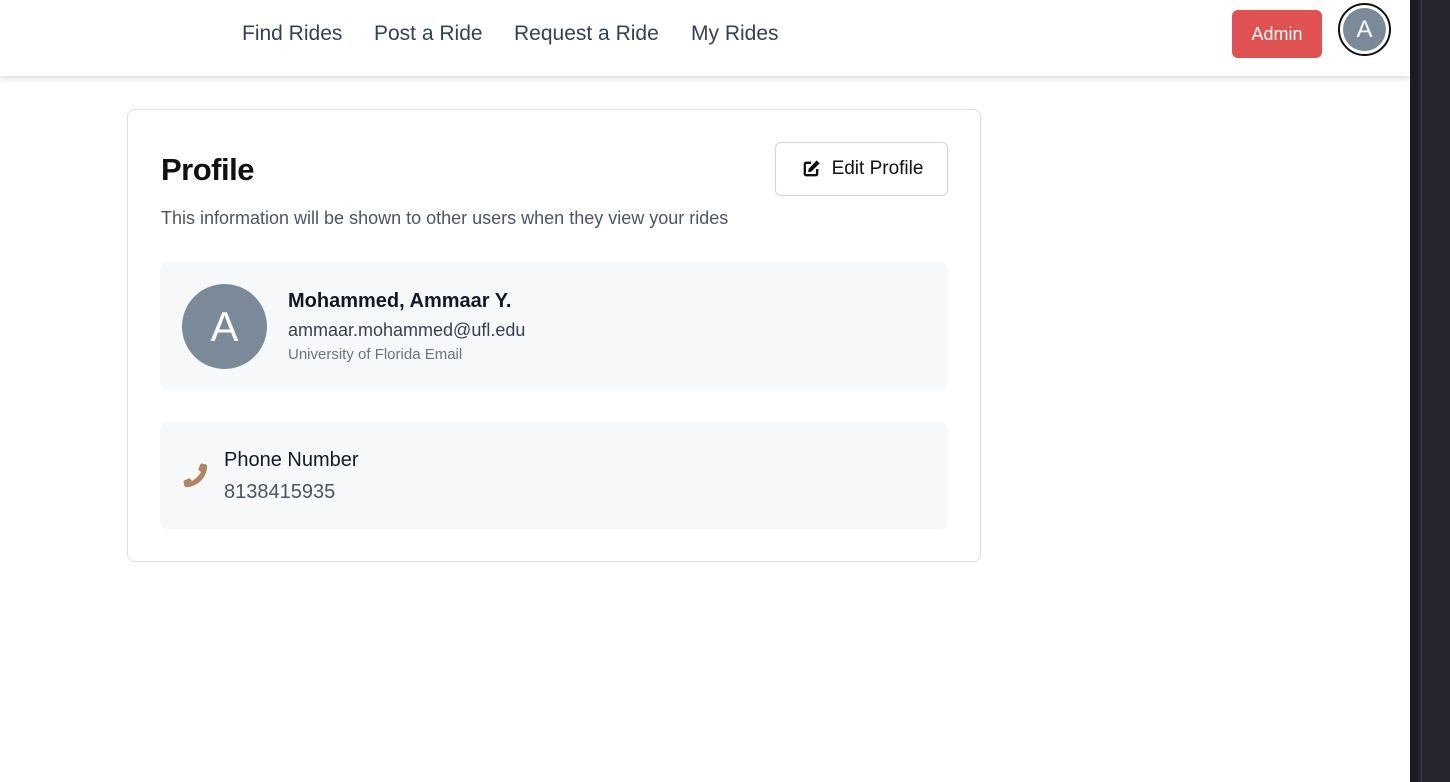 The image size is (1450, 782). I want to click on phone-value: 8138415935, so click(280, 492).